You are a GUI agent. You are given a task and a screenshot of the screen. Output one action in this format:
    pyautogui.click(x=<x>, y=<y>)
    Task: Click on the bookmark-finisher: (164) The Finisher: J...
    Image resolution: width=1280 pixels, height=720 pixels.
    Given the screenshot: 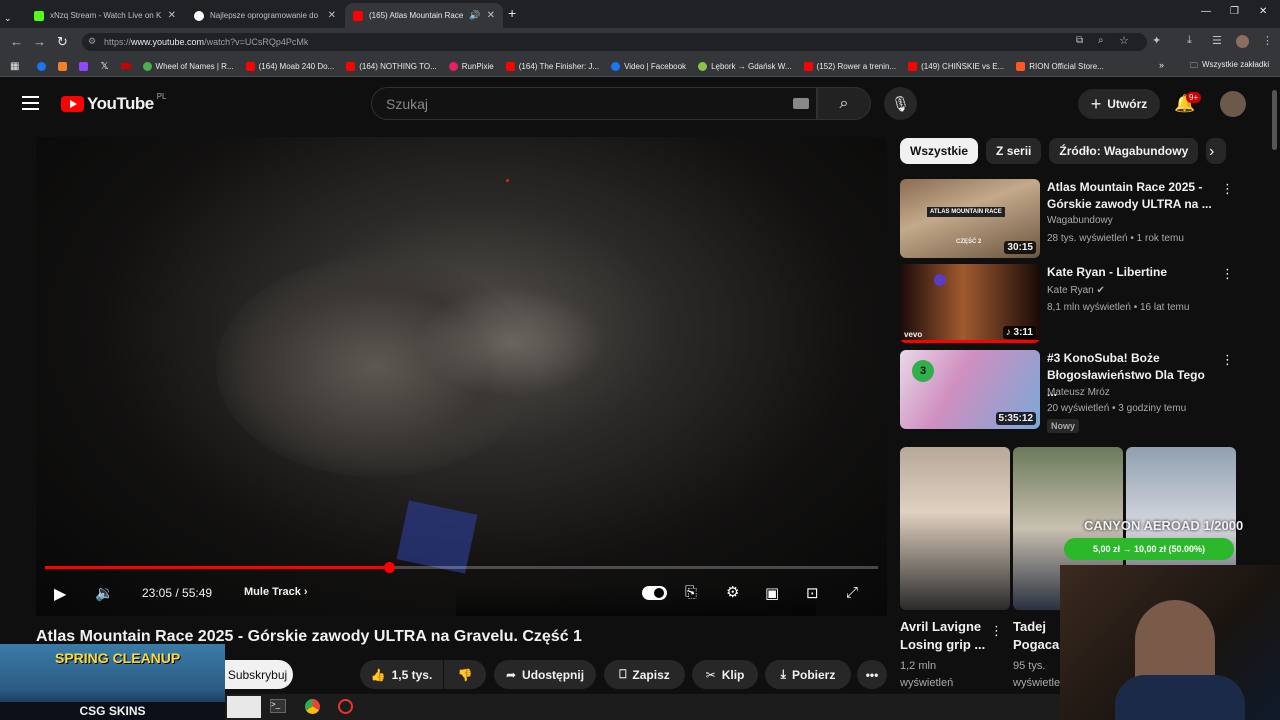 What is the action you would take?
    pyautogui.click(x=552, y=66)
    